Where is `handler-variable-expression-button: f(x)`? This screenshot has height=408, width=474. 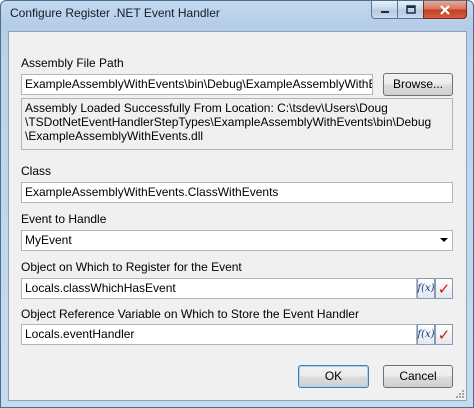 handler-variable-expression-button: f(x) is located at coordinates (426, 334).